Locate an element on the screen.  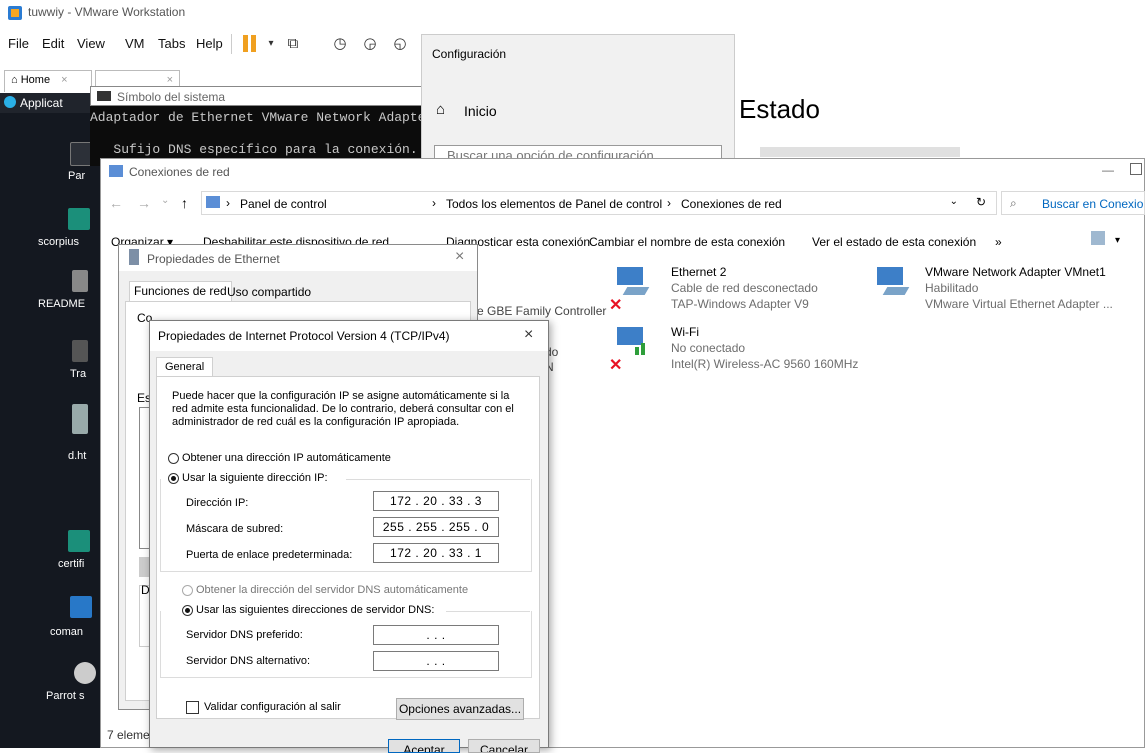
network-title: Conexiones de red is located at coordinates (179, 172).